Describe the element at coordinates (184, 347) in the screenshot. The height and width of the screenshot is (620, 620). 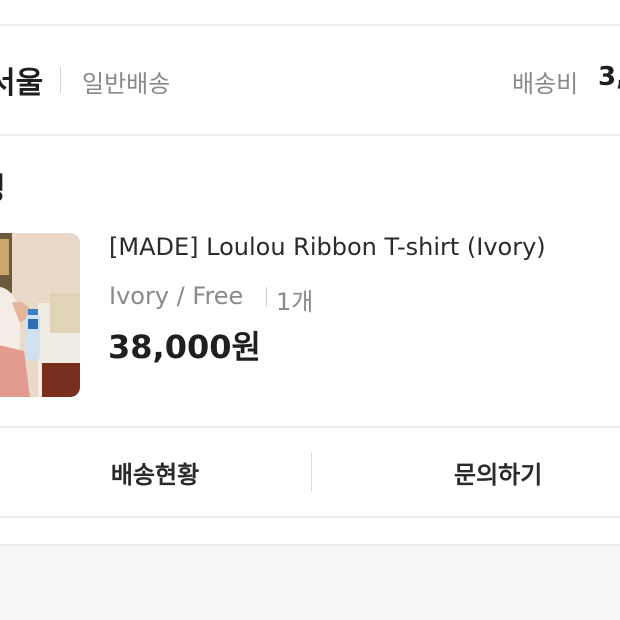
I see `product-price: 38,000원` at that location.